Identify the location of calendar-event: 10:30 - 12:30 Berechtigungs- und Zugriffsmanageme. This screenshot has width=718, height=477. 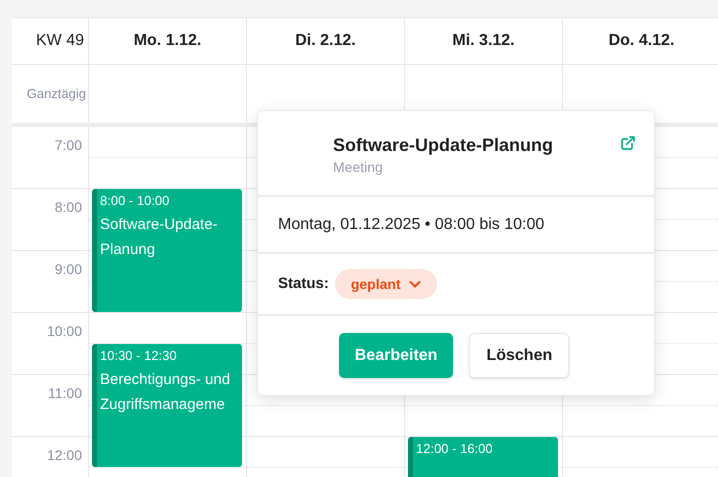
(167, 405).